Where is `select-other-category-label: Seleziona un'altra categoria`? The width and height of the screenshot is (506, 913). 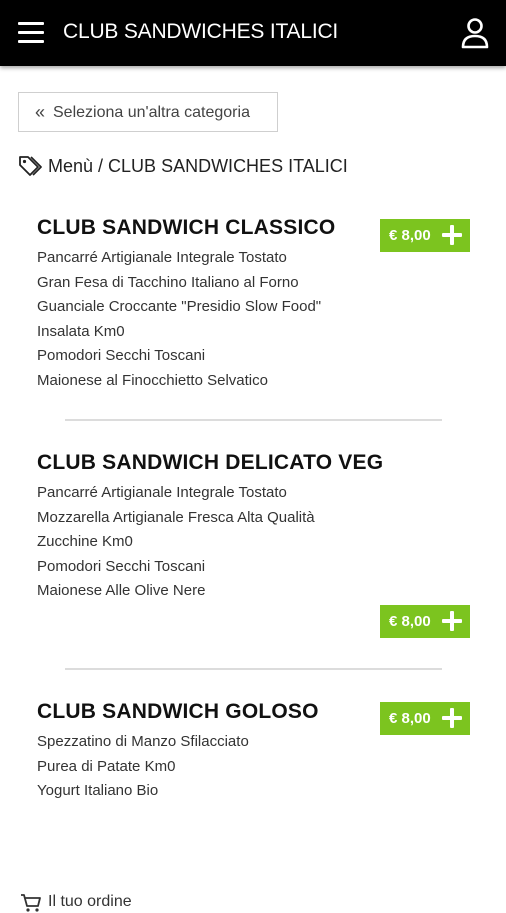
select-other-category-label: Seleziona un'altra categoria is located at coordinates (151, 112).